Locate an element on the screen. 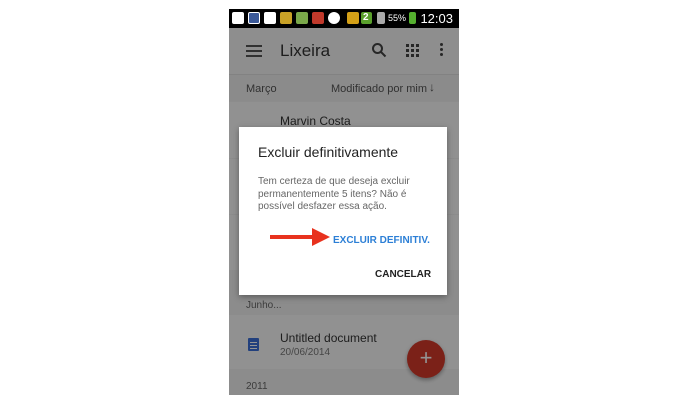 The width and height of the screenshot is (695, 405). status-bar: 2 55% 12:03 is located at coordinates (344, 18).